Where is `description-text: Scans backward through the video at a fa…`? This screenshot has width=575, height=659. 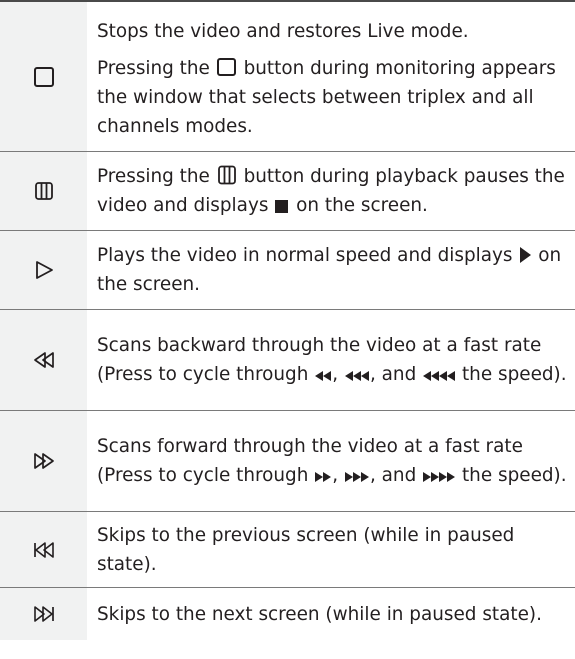
description-text: Scans backward through the video at a fa… is located at coordinates (332, 360).